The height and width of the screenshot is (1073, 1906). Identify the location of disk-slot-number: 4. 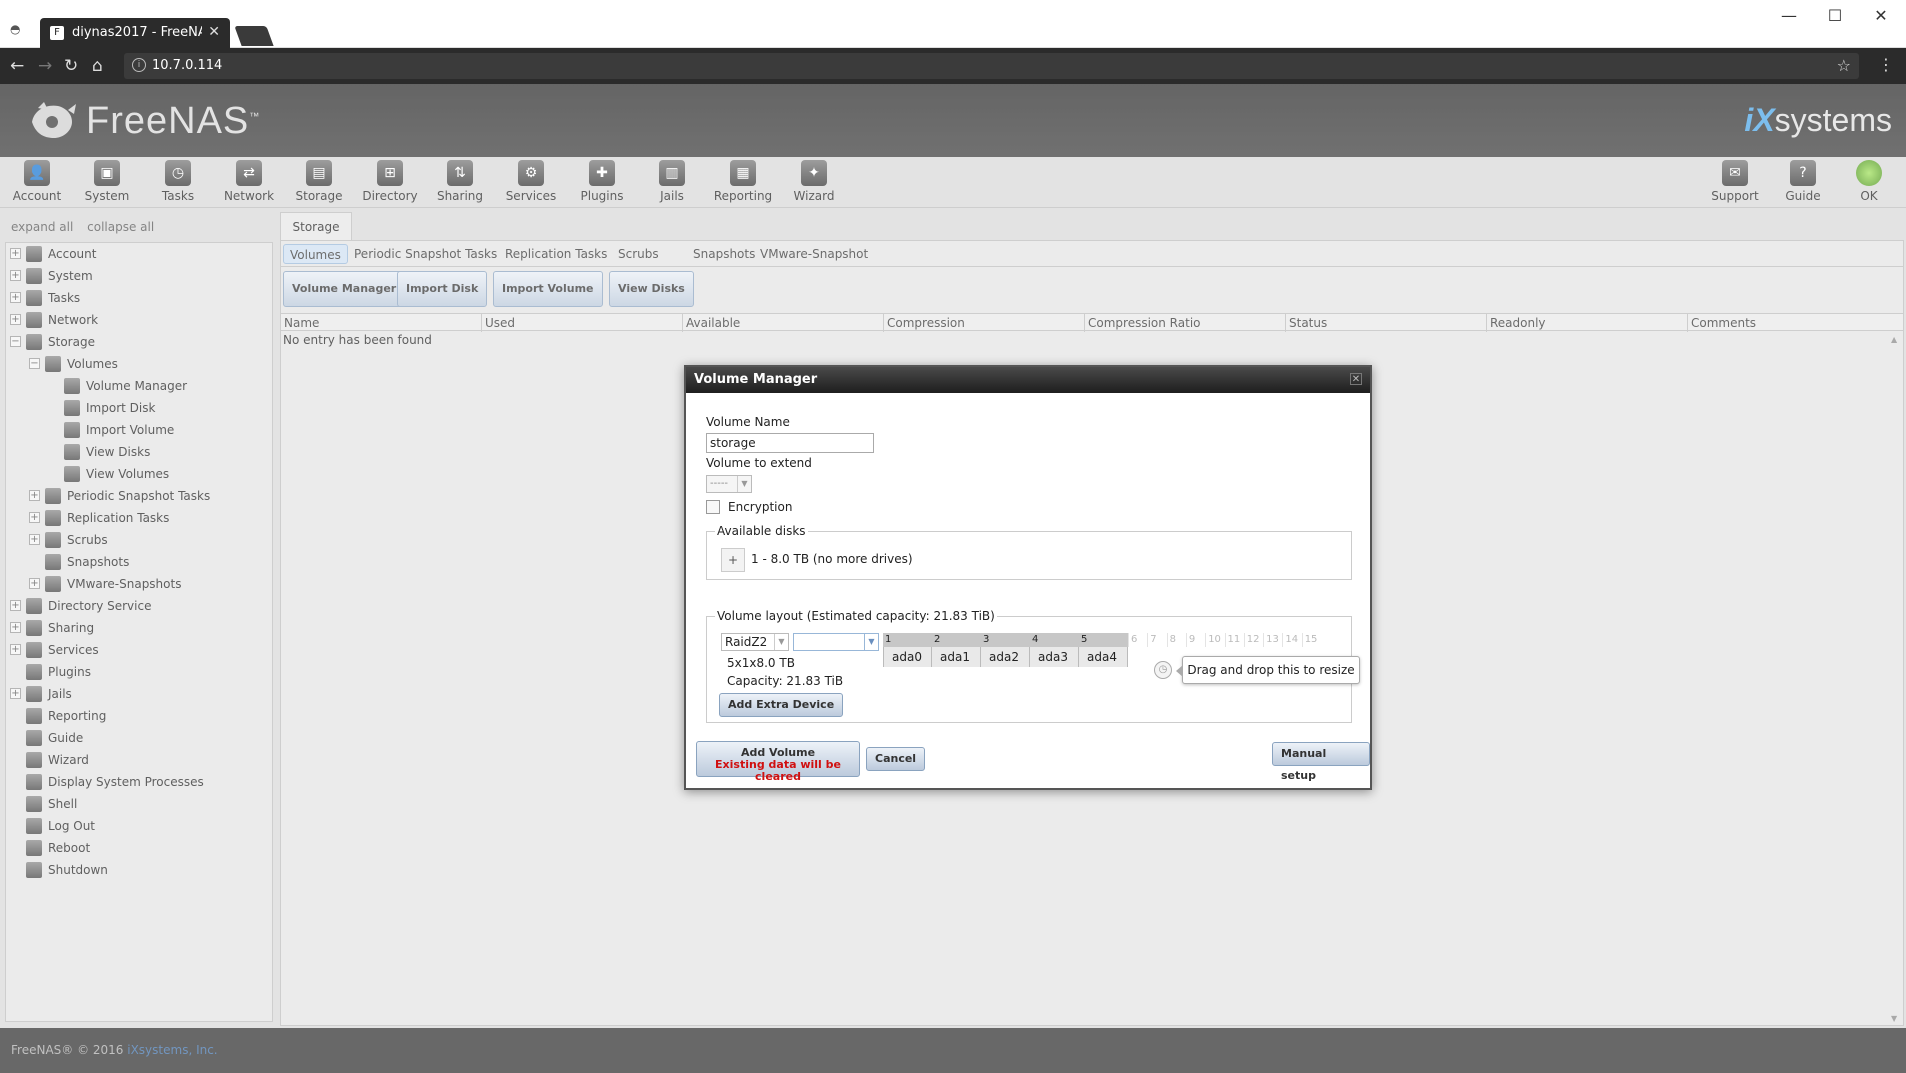
(1054, 640).